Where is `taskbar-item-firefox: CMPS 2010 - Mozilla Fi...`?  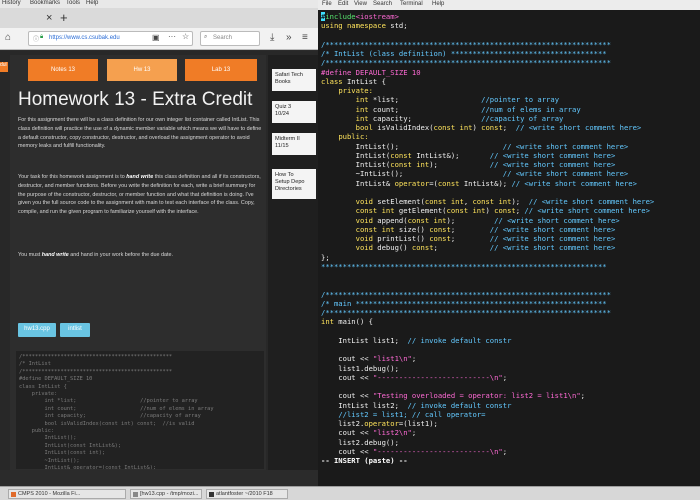 taskbar-item-firefox: CMPS 2010 - Mozilla Fi... is located at coordinates (67, 494).